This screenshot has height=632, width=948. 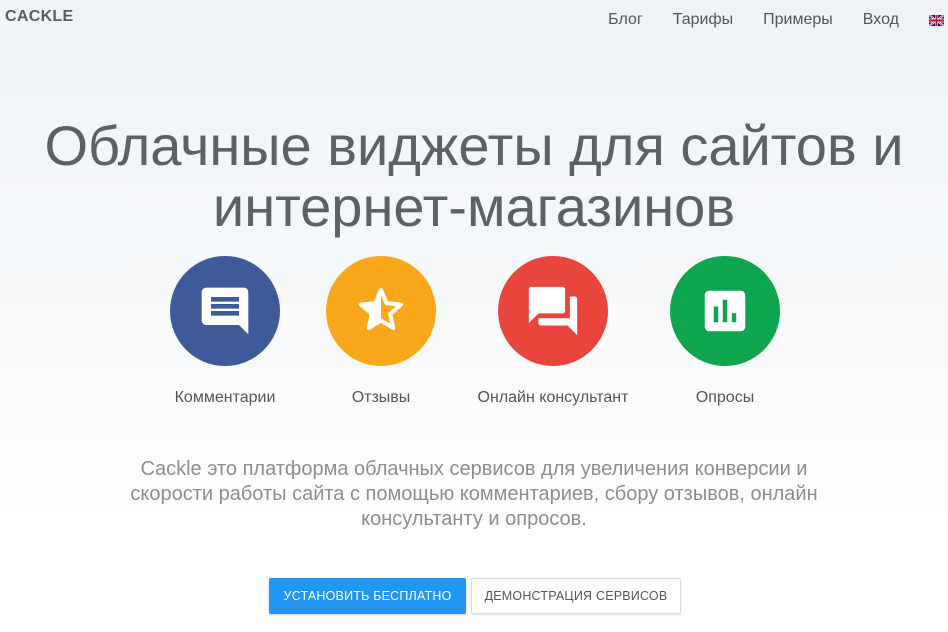 I want to click on feature-polls: Опросы, so click(x=725, y=332).